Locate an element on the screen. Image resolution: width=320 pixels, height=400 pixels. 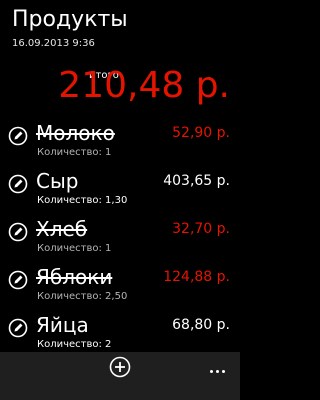
item-price: 68,80 р. is located at coordinates (201, 325).